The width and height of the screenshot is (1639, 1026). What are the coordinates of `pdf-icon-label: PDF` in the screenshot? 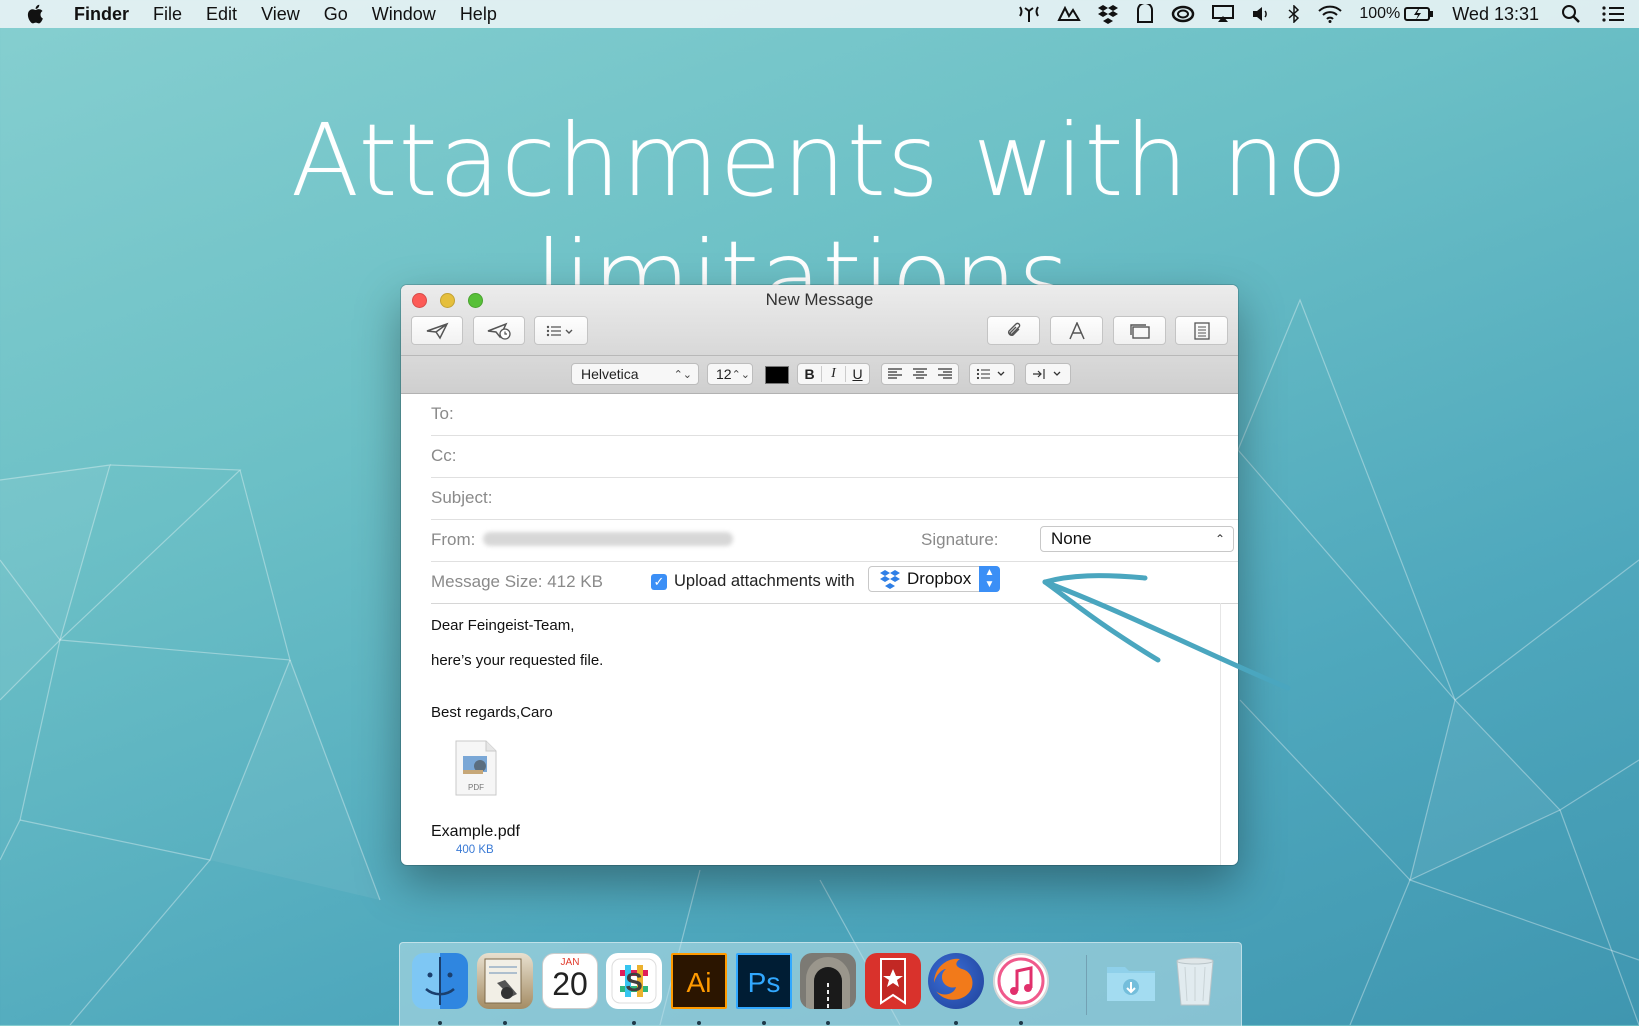 It's located at (476, 787).